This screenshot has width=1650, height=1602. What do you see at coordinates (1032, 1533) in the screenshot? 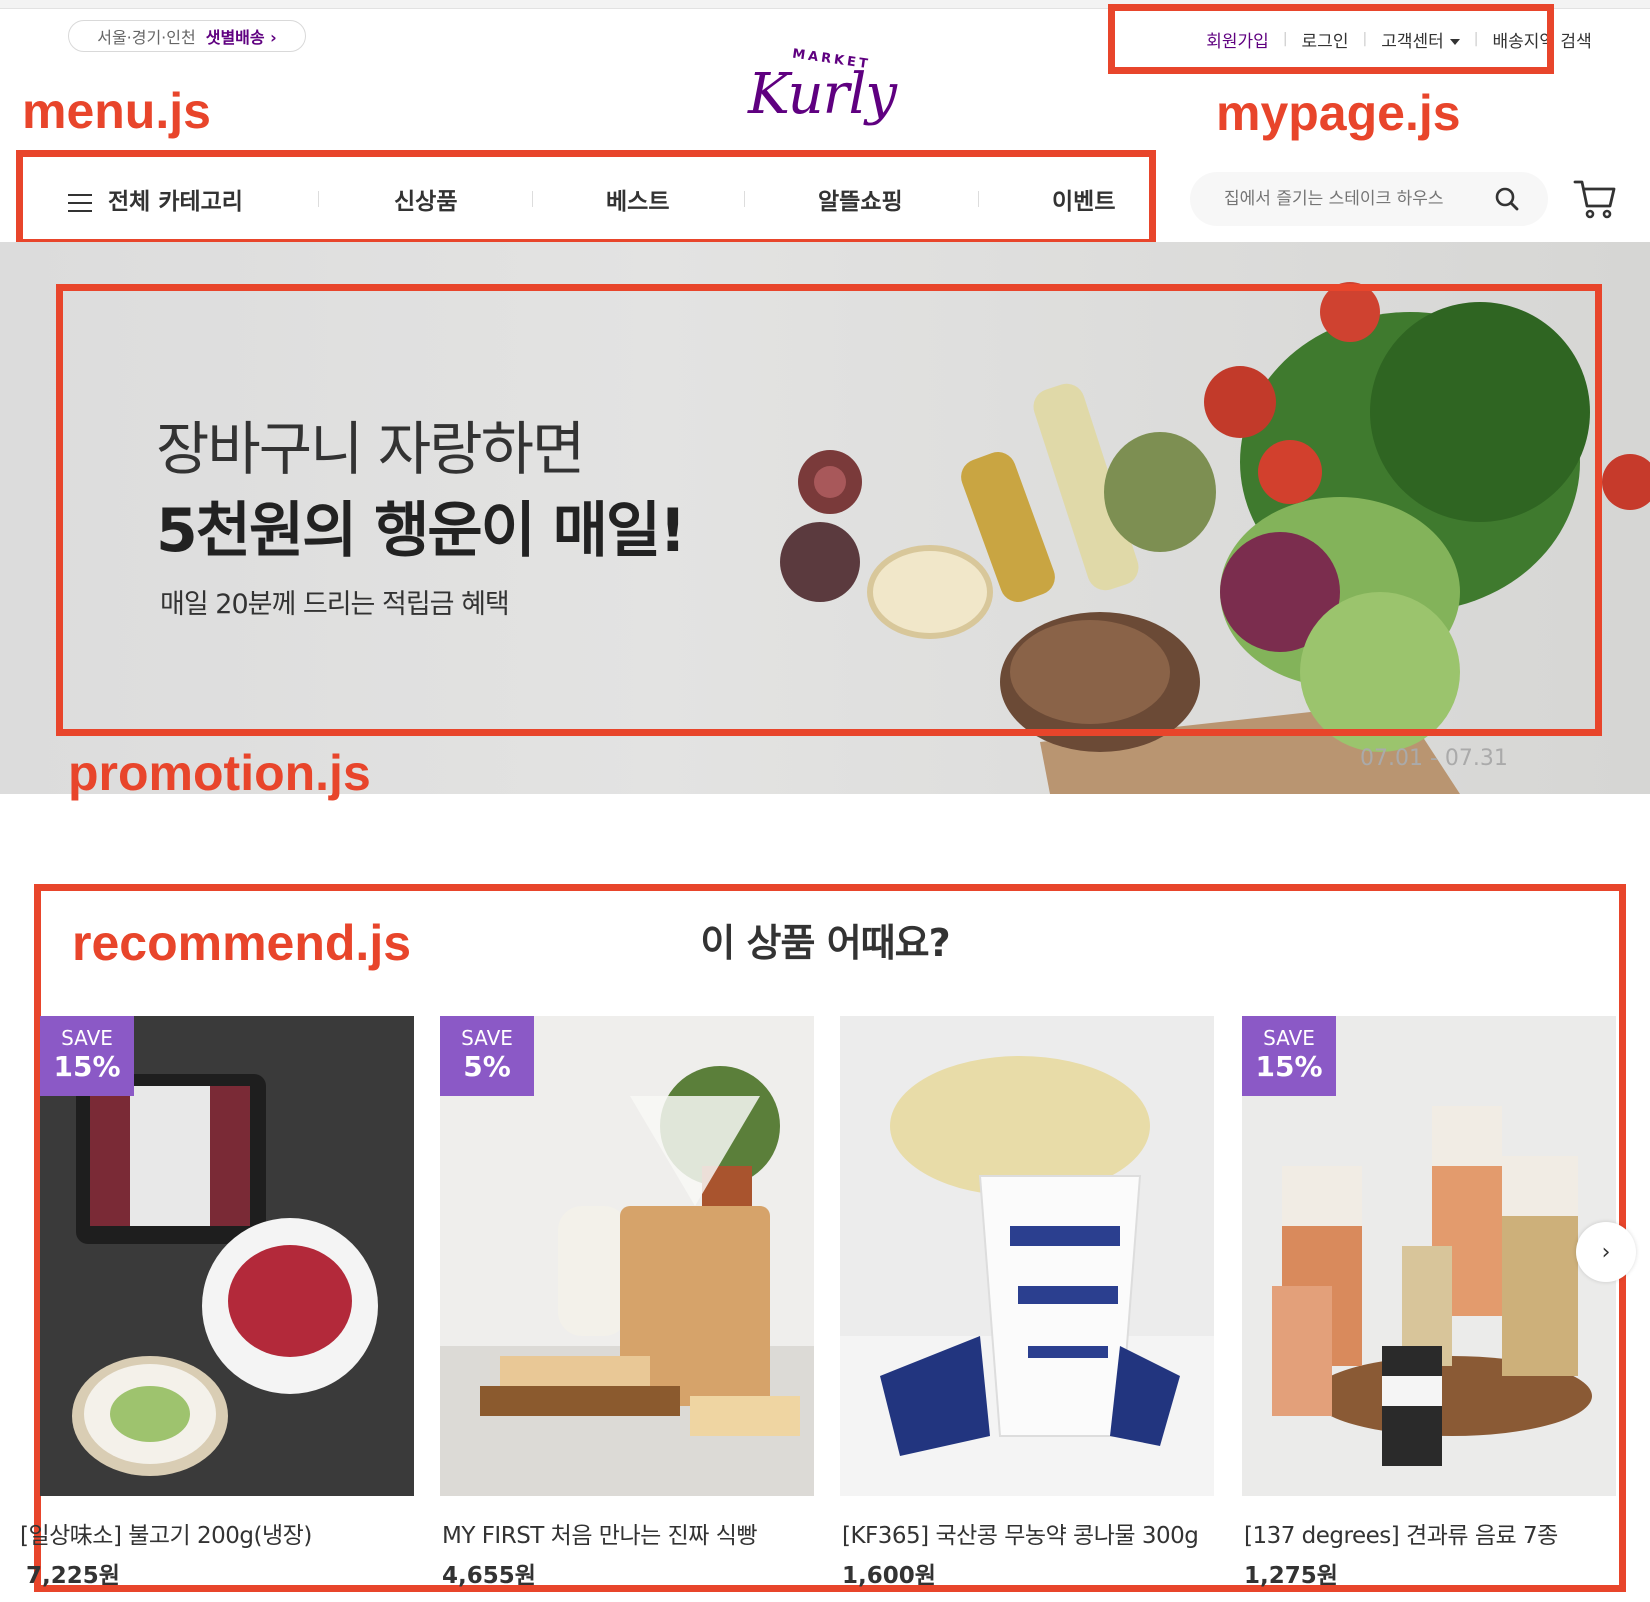
I see `product-name: [KF365] 국산콩 무농약 콩나물 300g` at bounding box center [1032, 1533].